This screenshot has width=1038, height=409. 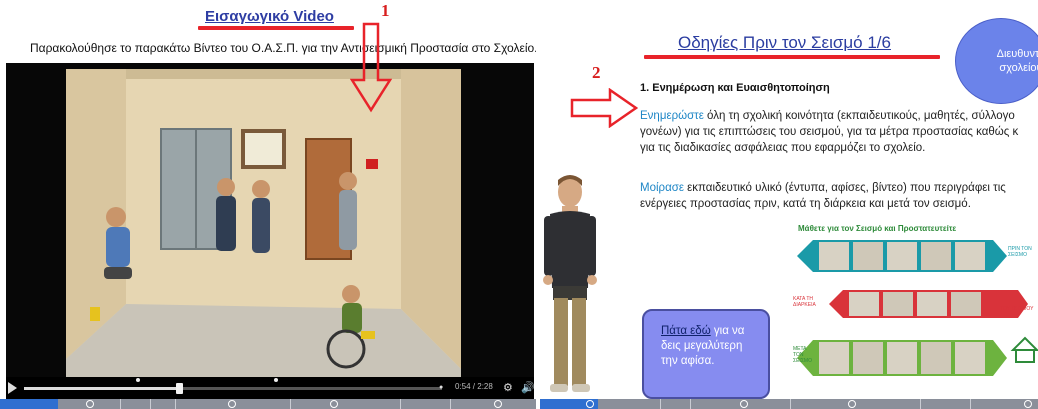 What do you see at coordinates (269, 16) in the screenshot?
I see `video-section-title: Εισαγωγικό Video` at bounding box center [269, 16].